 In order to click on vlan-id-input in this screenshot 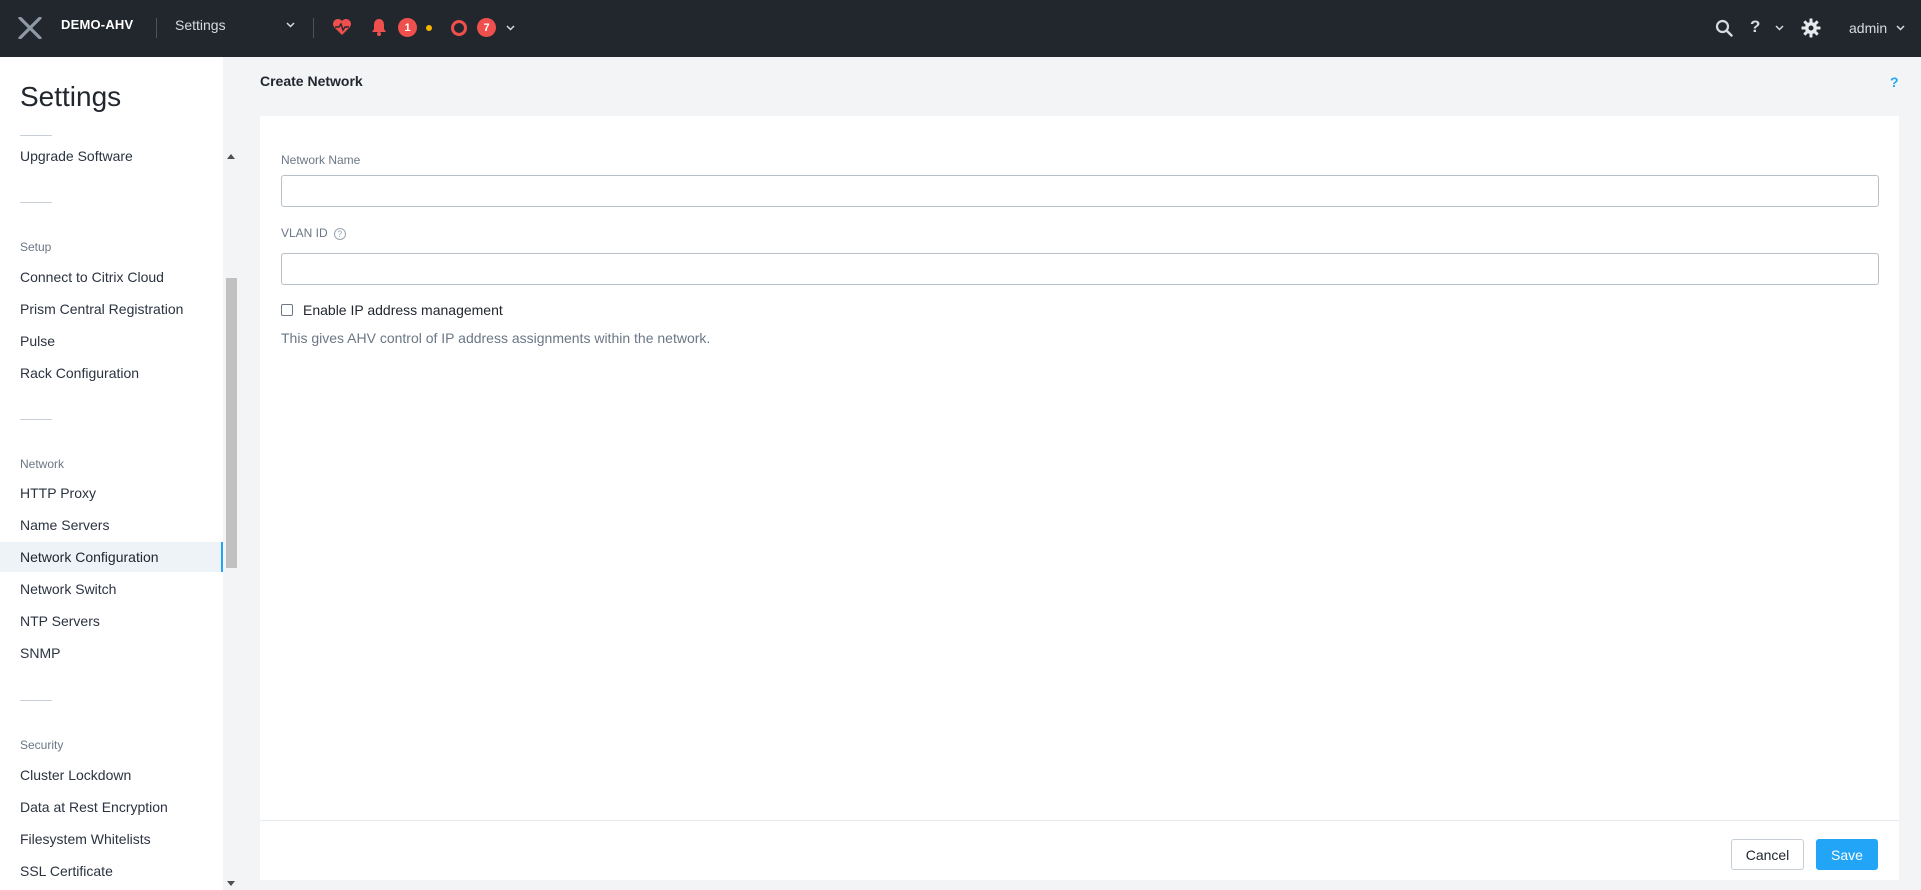, I will do `click(1080, 269)`.